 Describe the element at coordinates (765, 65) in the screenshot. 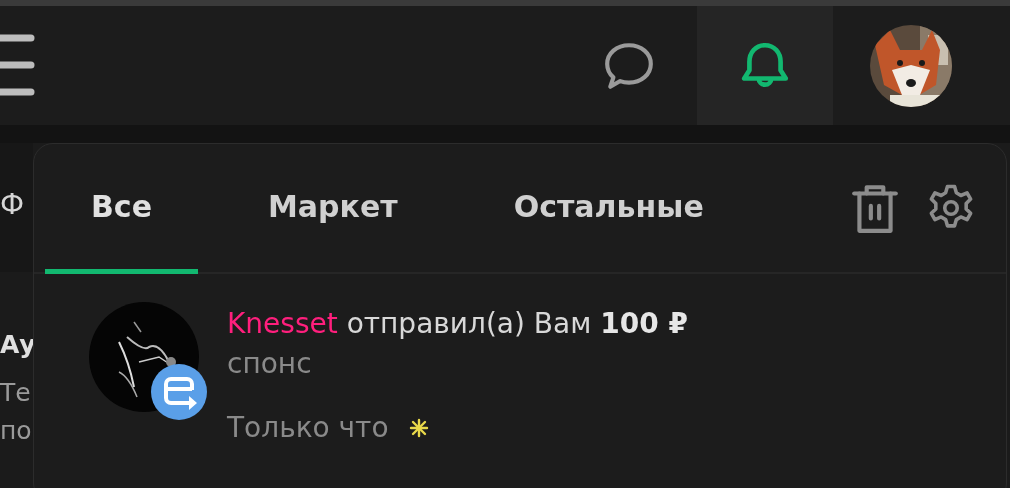

I see `notifications-button` at that location.